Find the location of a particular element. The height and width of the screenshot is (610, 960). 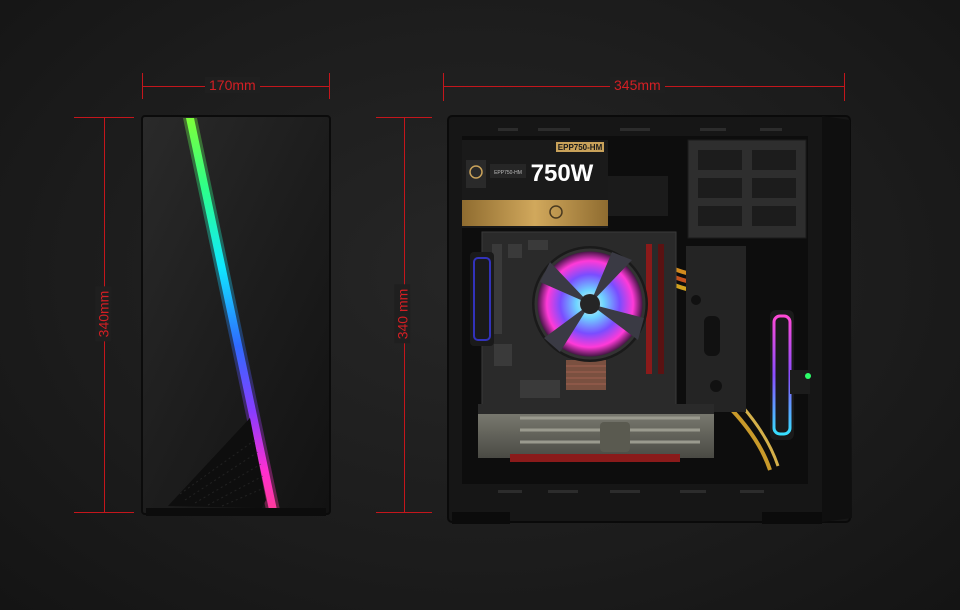

power-supply: EPP750-HM EPP750-HM 750W is located at coordinates (535, 184).